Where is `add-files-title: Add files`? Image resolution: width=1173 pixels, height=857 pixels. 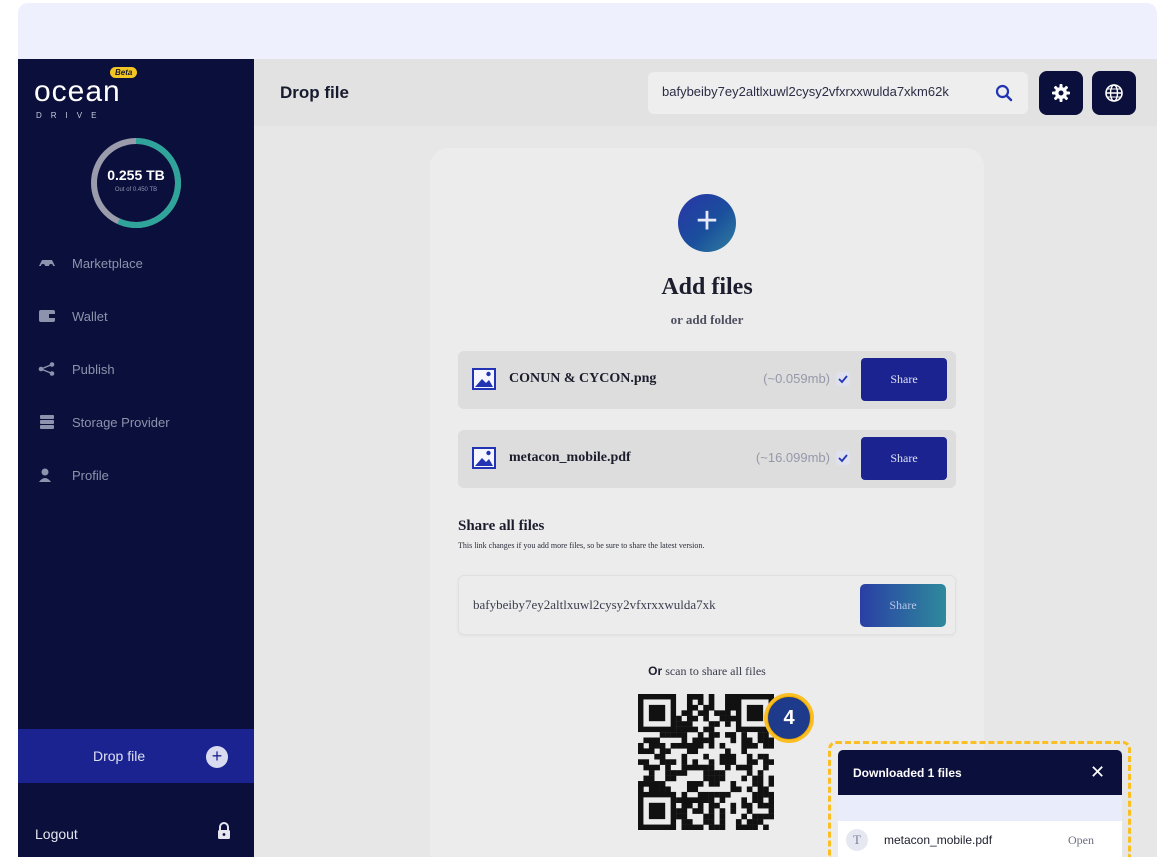 add-files-title: Add files is located at coordinates (707, 287).